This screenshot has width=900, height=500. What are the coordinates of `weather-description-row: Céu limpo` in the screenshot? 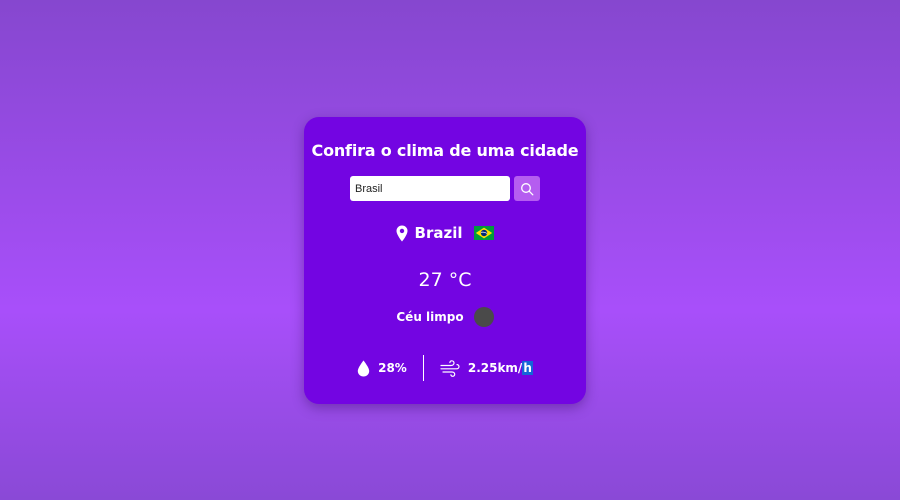 It's located at (445, 317).